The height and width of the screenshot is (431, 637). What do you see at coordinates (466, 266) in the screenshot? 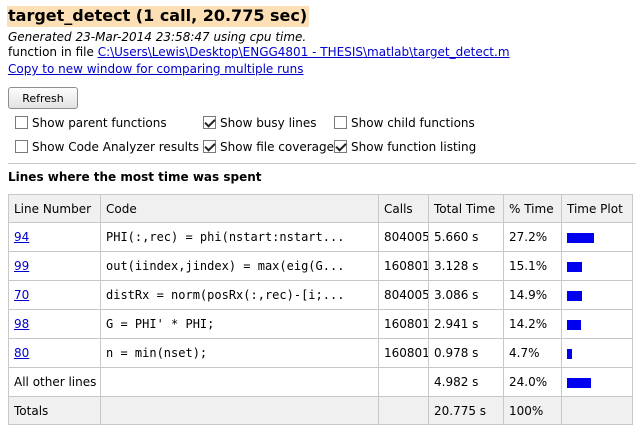
I see `total-time-cell: 3.128 s` at bounding box center [466, 266].